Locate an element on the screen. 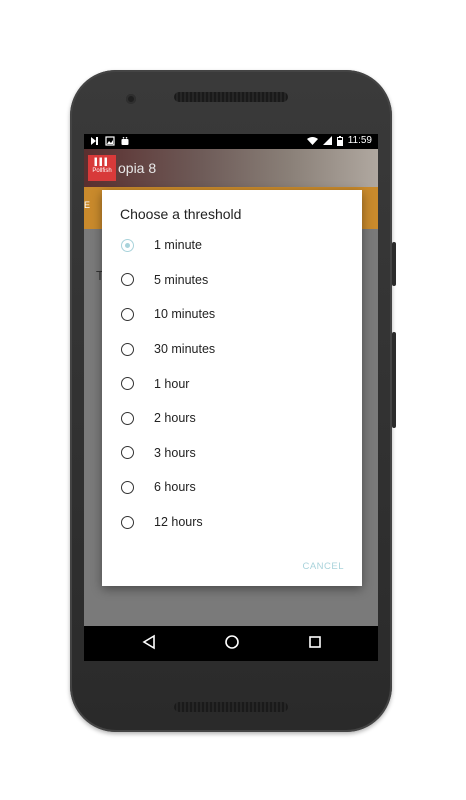 The image size is (466, 800). wifi-icon is located at coordinates (312, 141).